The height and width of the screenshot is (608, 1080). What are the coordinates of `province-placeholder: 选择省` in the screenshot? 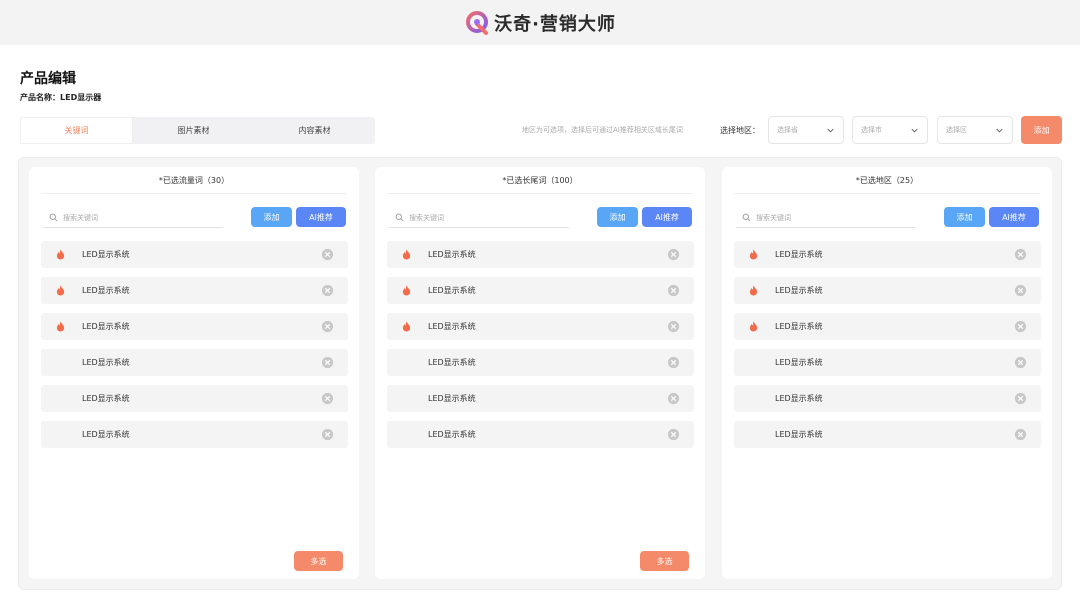 It's located at (787, 130).